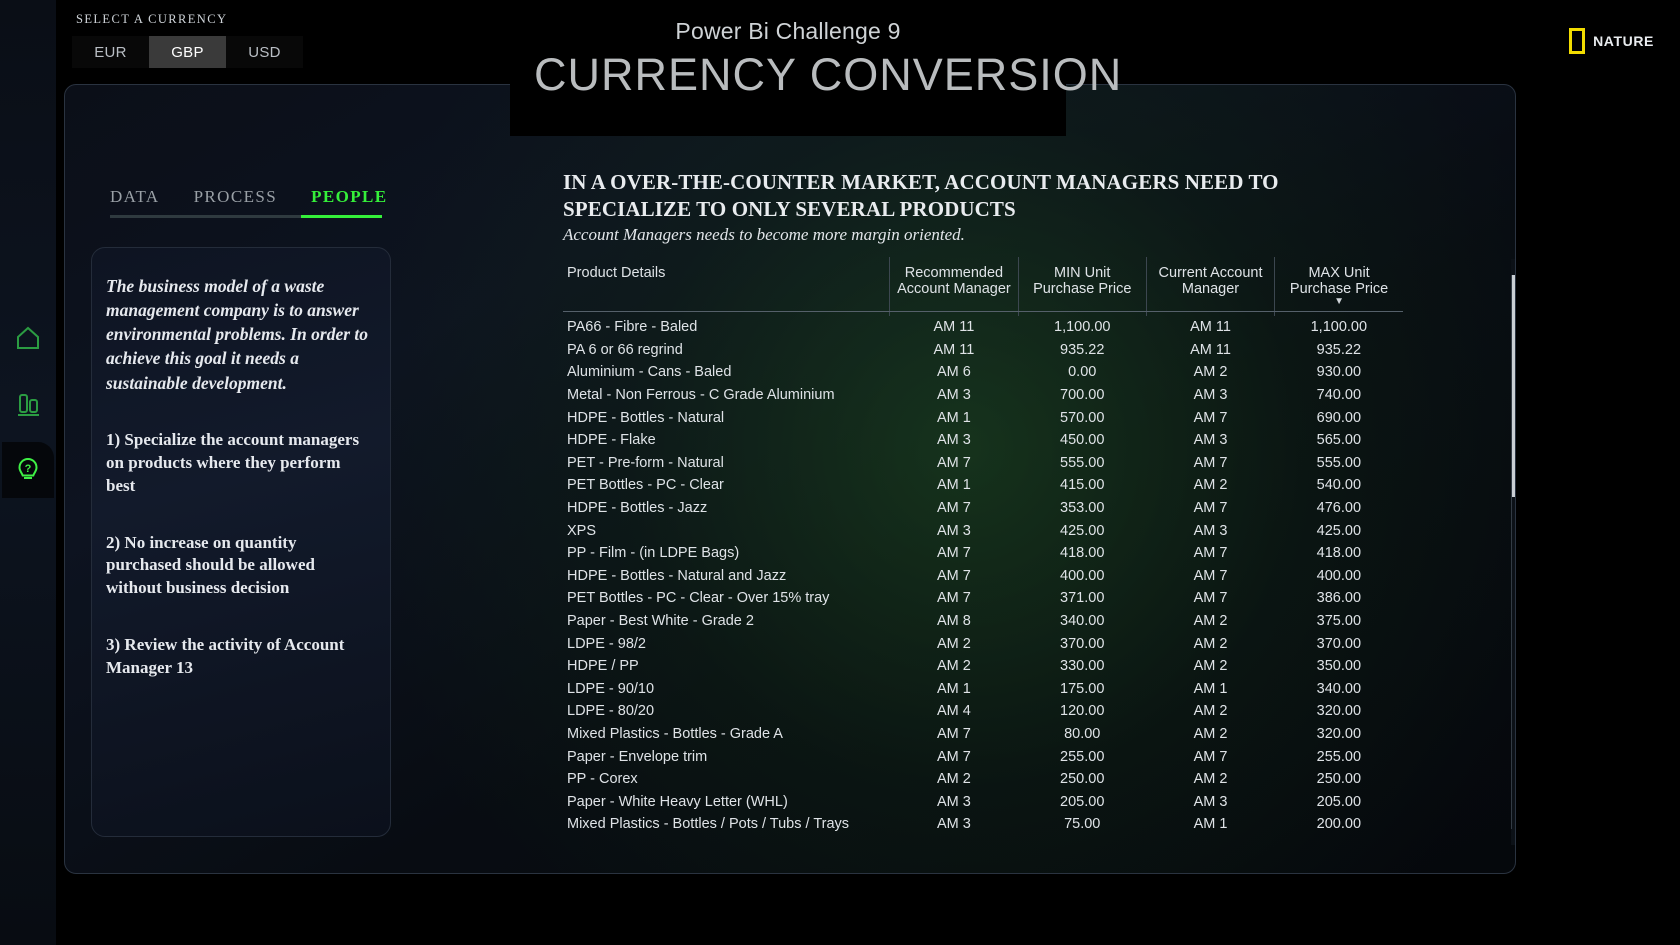 The height and width of the screenshot is (945, 1680). Describe the element at coordinates (1082, 801) in the screenshot. I see `cell-value: 205.00` at that location.